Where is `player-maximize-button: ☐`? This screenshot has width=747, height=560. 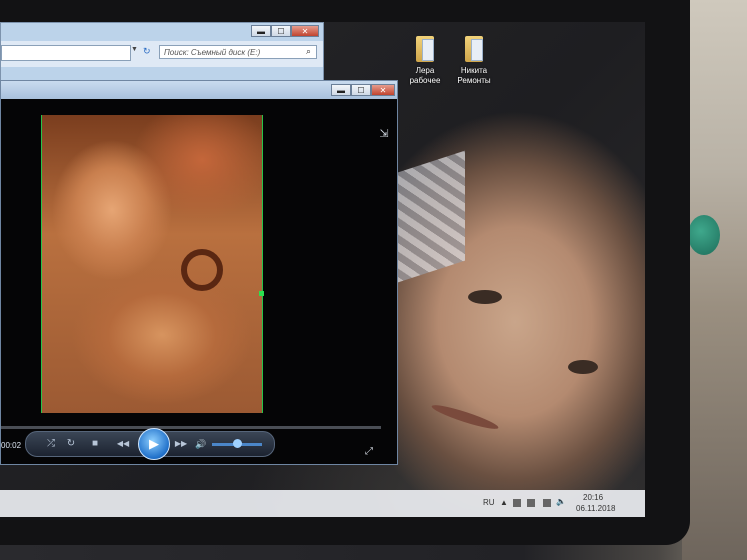
player-maximize-button: ☐ is located at coordinates (361, 90).